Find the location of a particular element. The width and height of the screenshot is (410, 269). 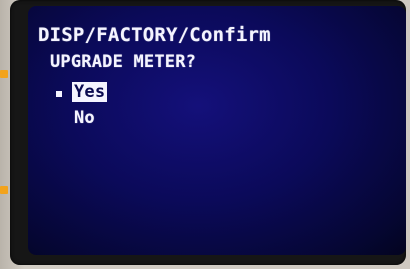

menu-breadcrumb: DISP/FACTORY/Confirm is located at coordinates (154, 35).